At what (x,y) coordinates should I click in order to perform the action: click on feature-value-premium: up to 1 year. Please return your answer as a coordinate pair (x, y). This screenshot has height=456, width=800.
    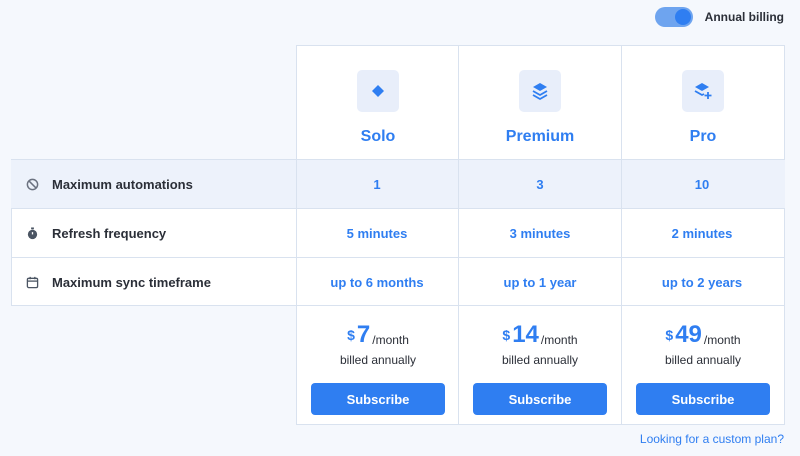
    Looking at the image, I should click on (540, 282).